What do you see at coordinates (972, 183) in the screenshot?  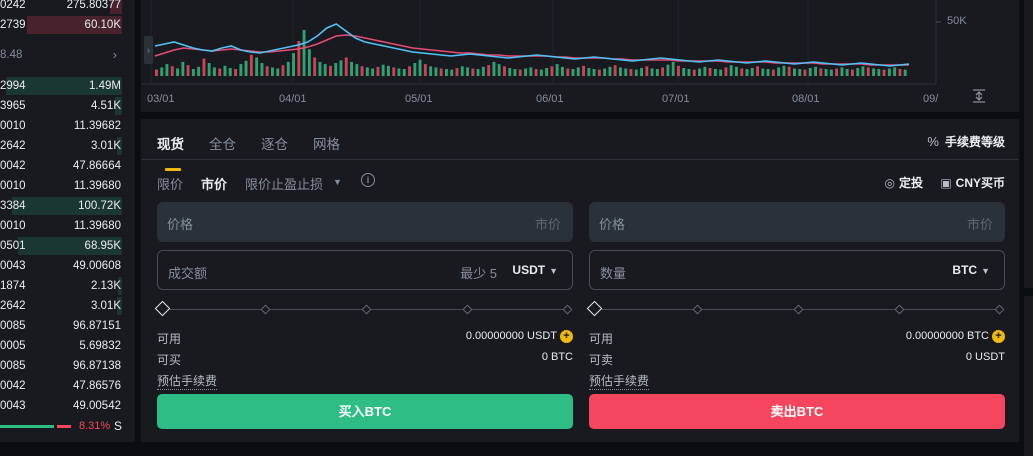 I see `buy-cny-link: ▣ CNY买币` at bounding box center [972, 183].